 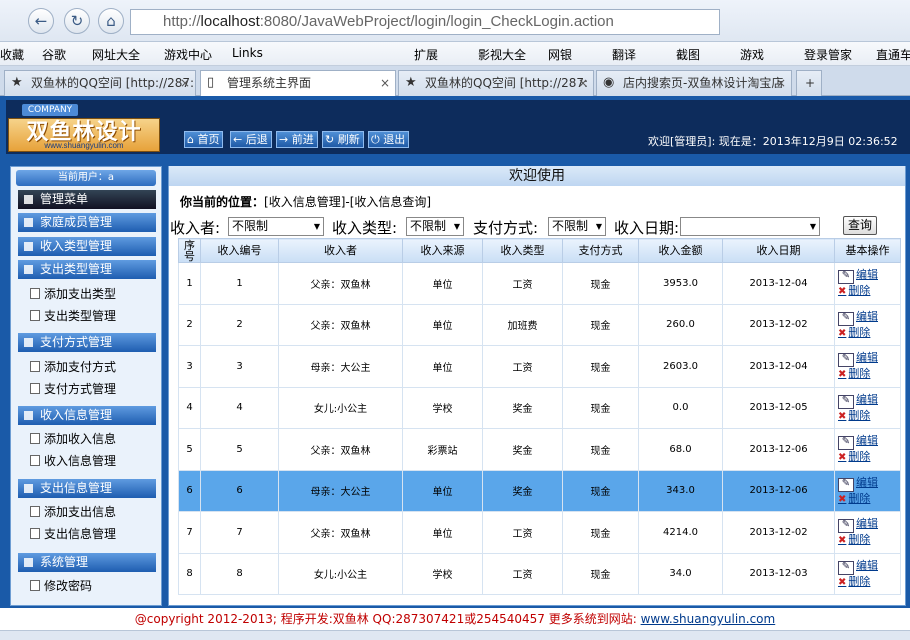 I want to click on new-tab-button: +, so click(x=809, y=83).